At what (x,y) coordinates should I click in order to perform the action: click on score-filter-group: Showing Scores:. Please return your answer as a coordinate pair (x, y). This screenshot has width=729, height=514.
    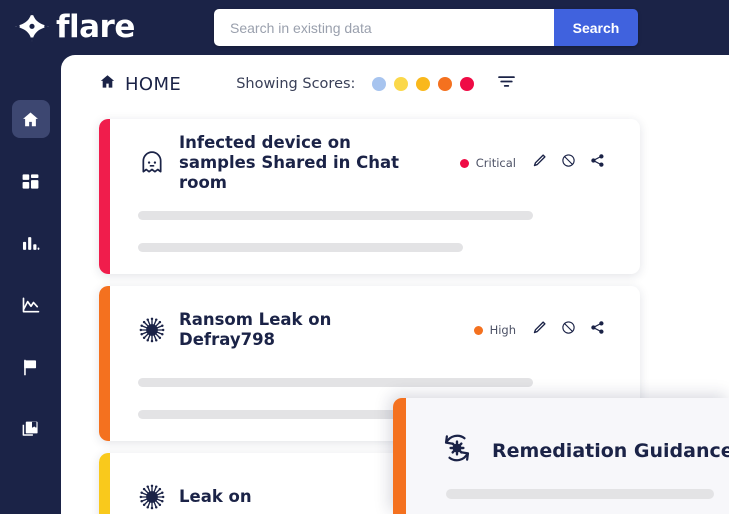
    Looking at the image, I should click on (376, 84).